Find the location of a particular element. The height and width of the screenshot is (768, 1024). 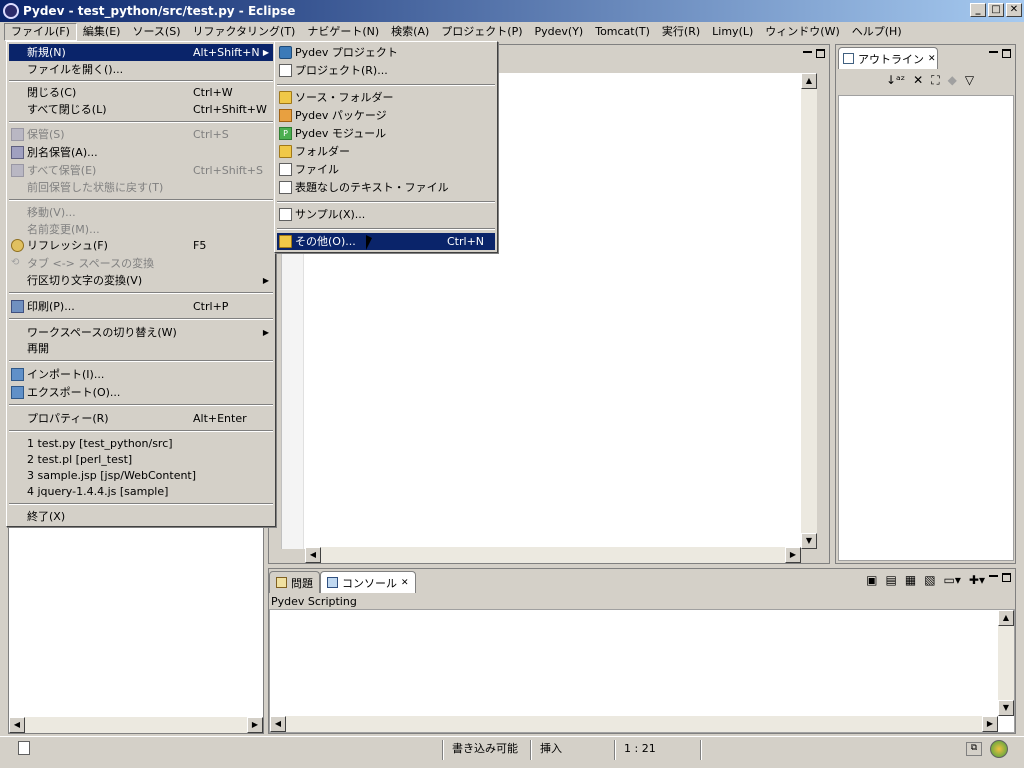

display-console-icon: ▭▾ is located at coordinates (952, 580).